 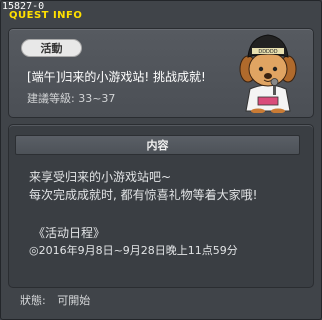 I want to click on status-label: 狀態:, so click(x=33, y=300).